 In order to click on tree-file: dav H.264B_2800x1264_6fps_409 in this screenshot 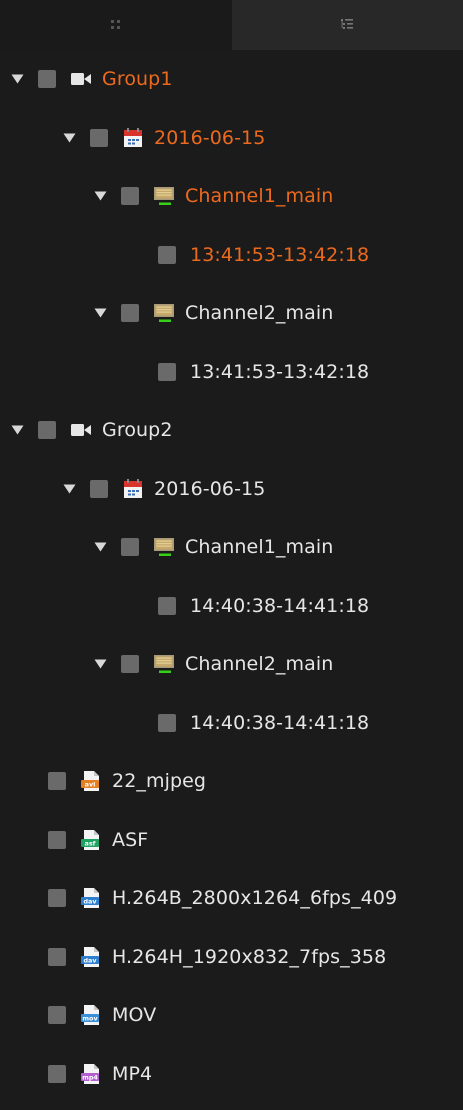, I will do `click(231, 898)`.